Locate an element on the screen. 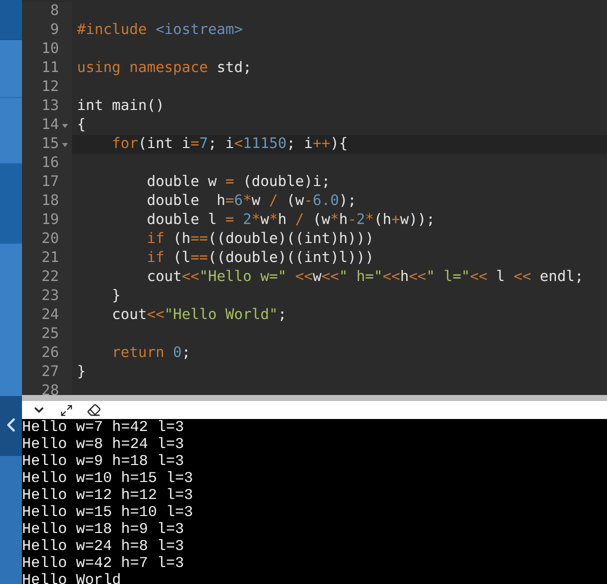 The image size is (607, 584). code-line: cout<<"Hello World"; is located at coordinates (198, 315).